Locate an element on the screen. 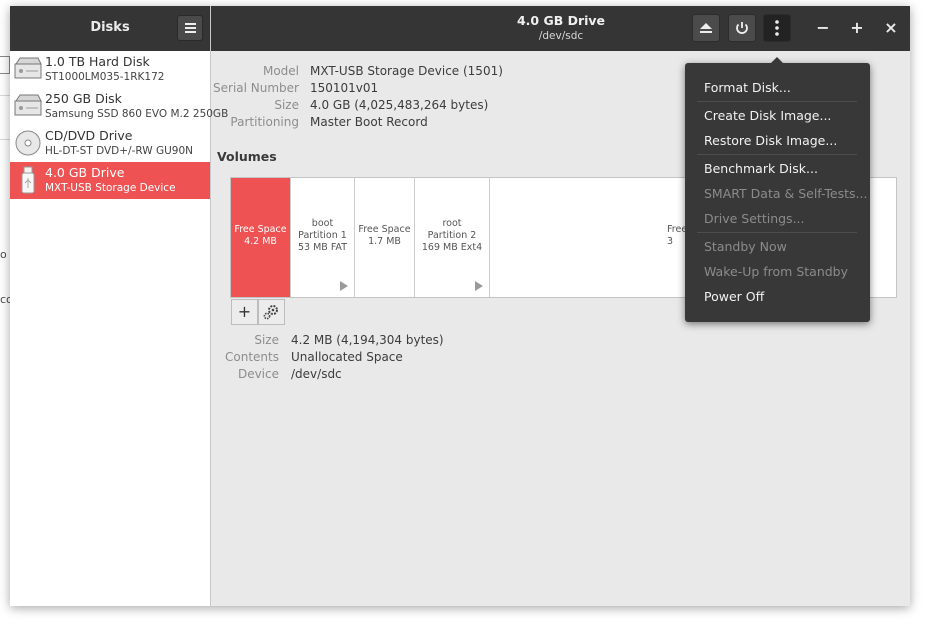  model-label: Model is located at coordinates (280, 71).